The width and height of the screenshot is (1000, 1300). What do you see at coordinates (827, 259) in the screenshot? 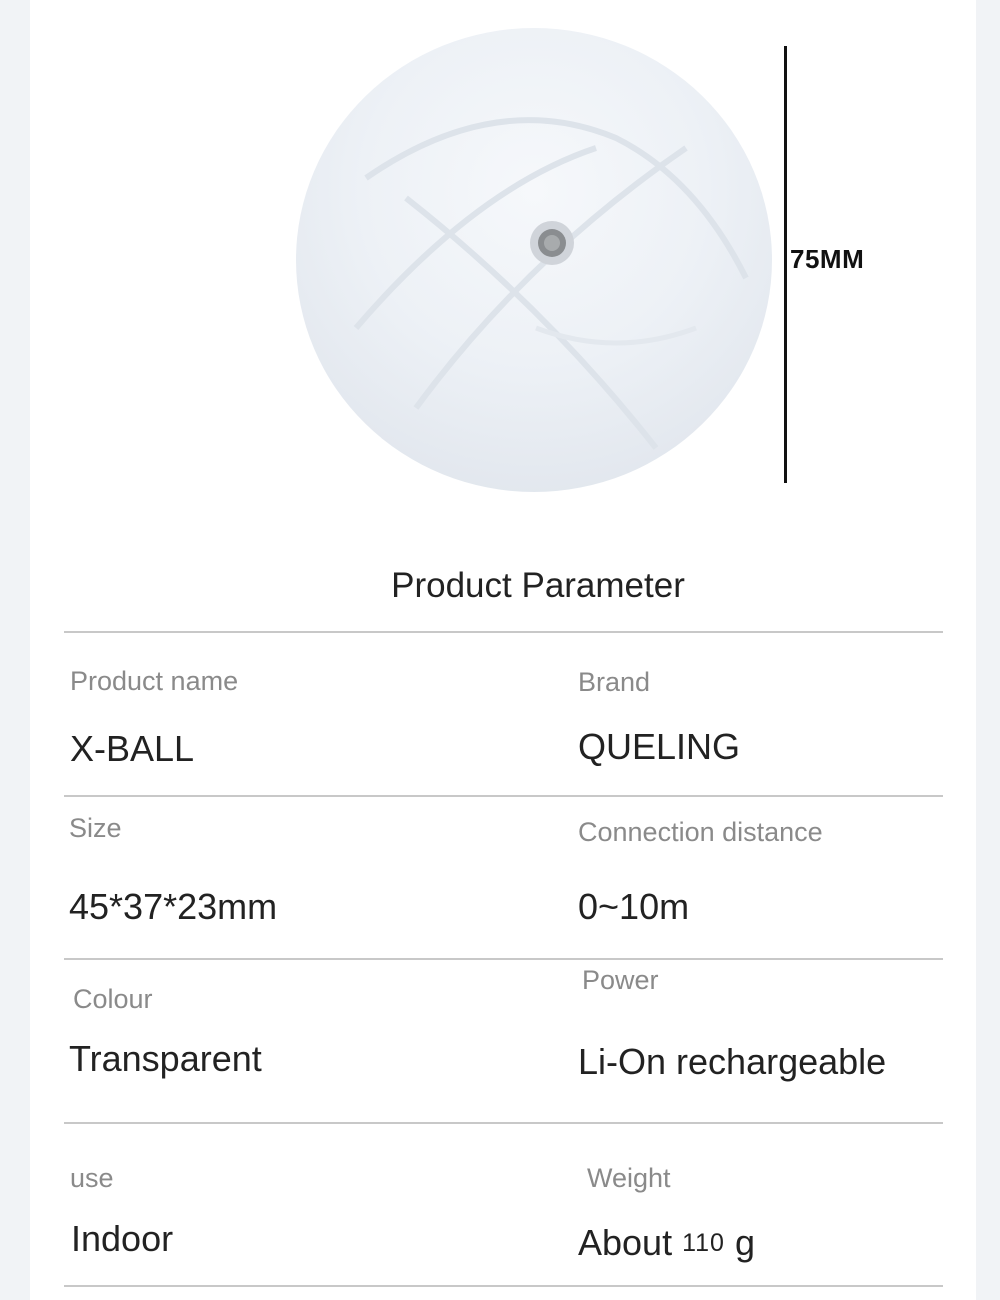
I see `dimension-label: 75MM` at bounding box center [827, 259].